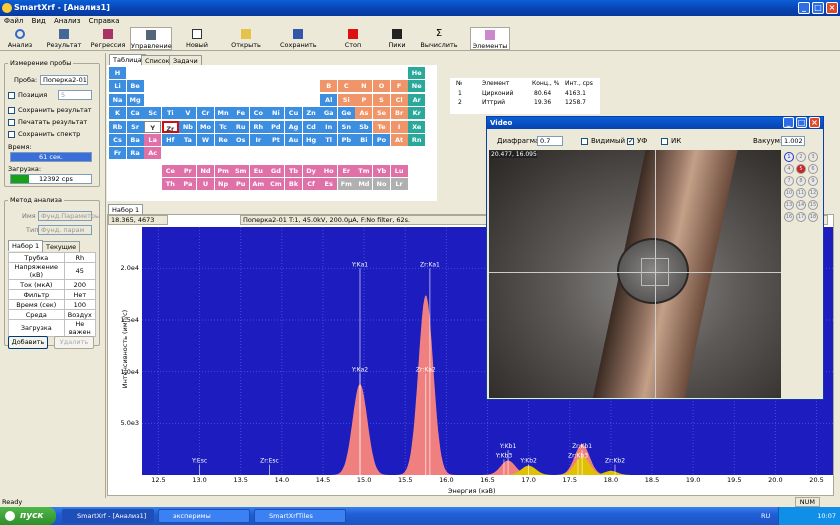  I want to click on analysis-button: Анализ, so click(20, 38).